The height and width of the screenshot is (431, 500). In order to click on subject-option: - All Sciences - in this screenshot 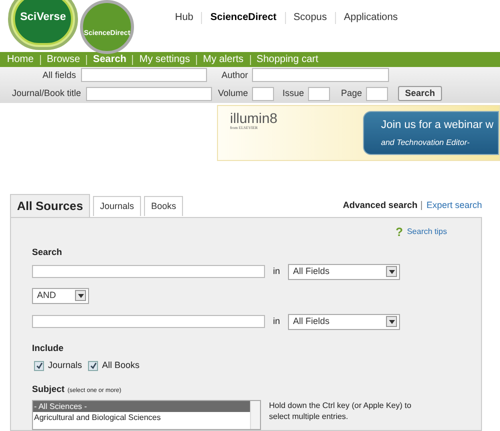, I will do `click(141, 406)`.